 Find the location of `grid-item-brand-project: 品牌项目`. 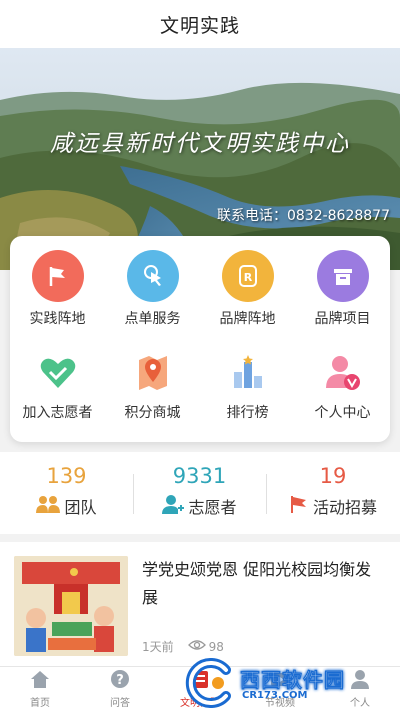

grid-item-brand-project: 品牌项目 is located at coordinates (342, 289).